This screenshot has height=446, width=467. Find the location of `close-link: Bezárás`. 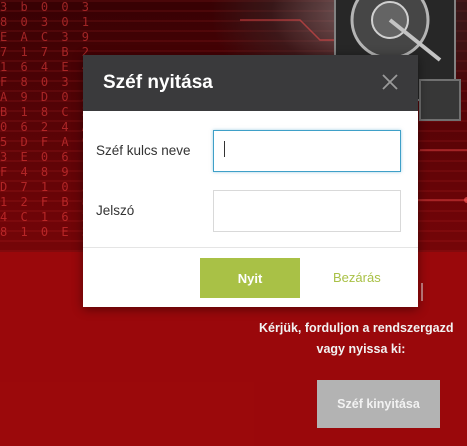

close-link: Bezárás is located at coordinates (357, 277).